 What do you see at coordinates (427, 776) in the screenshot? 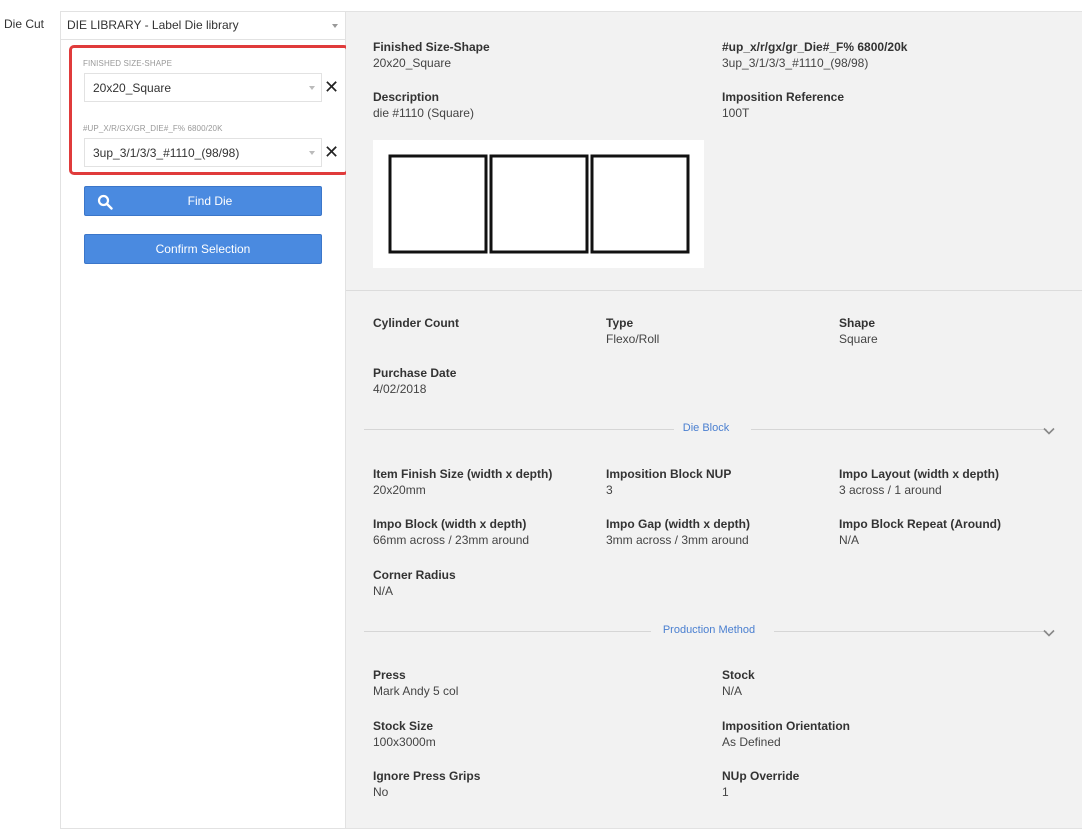
I see `field-label: Ignore Press Grips` at bounding box center [427, 776].